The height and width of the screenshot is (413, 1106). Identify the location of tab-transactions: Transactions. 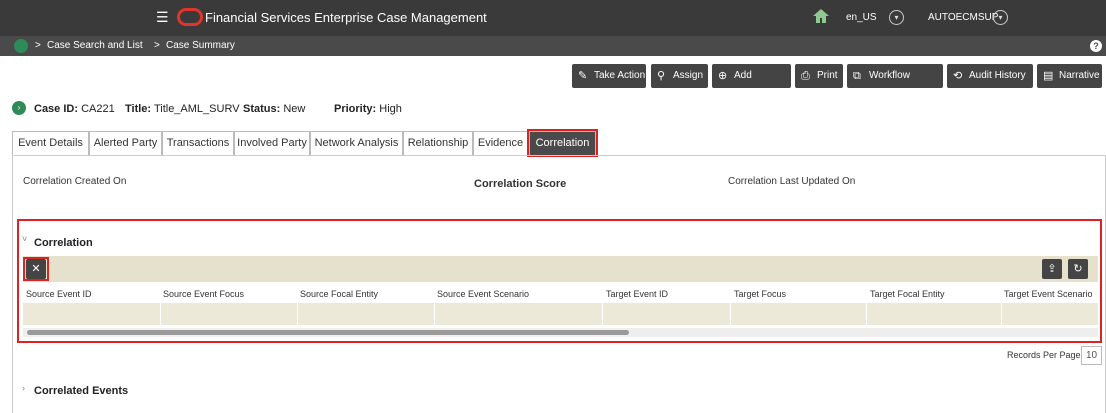
(198, 143).